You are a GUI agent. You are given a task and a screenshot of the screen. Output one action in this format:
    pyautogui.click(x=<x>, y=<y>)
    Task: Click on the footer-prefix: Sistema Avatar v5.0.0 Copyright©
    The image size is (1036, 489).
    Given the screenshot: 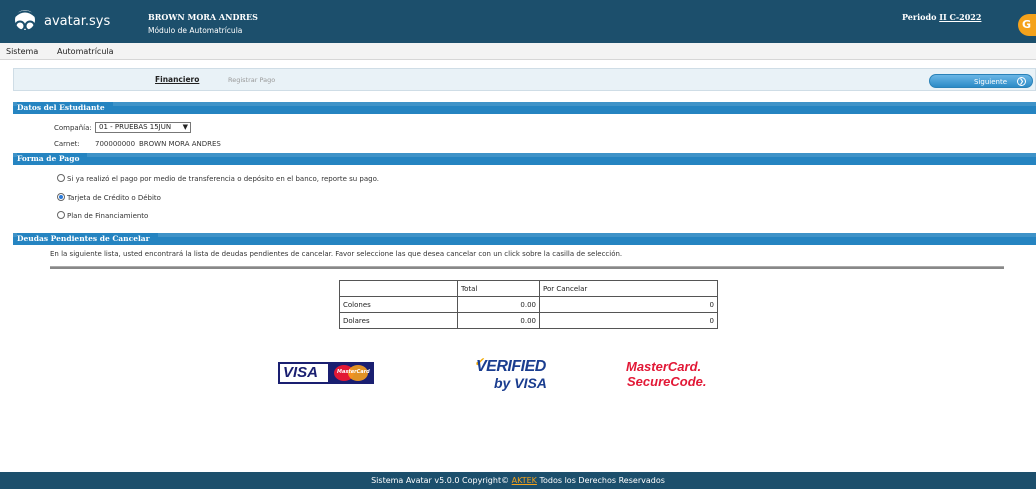 What is the action you would take?
    pyautogui.click(x=441, y=480)
    